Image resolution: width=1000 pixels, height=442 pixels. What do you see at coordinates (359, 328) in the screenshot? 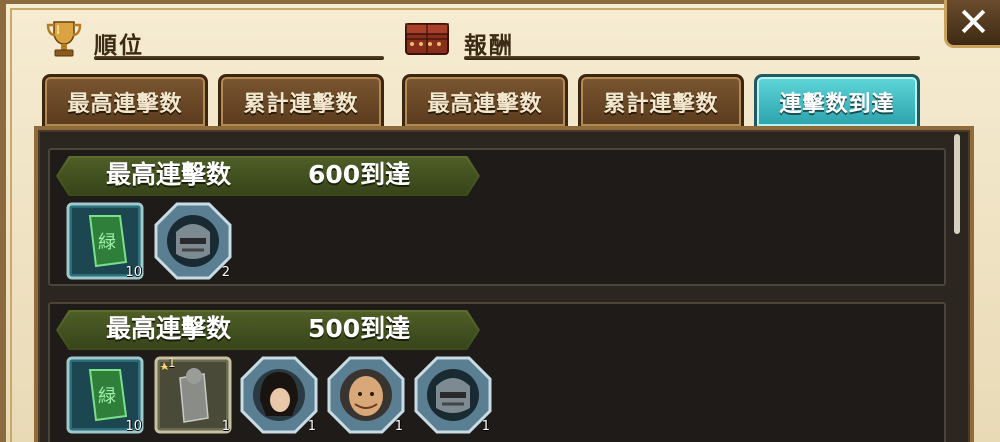
I see `milestone-value: 500到達` at bounding box center [359, 328].